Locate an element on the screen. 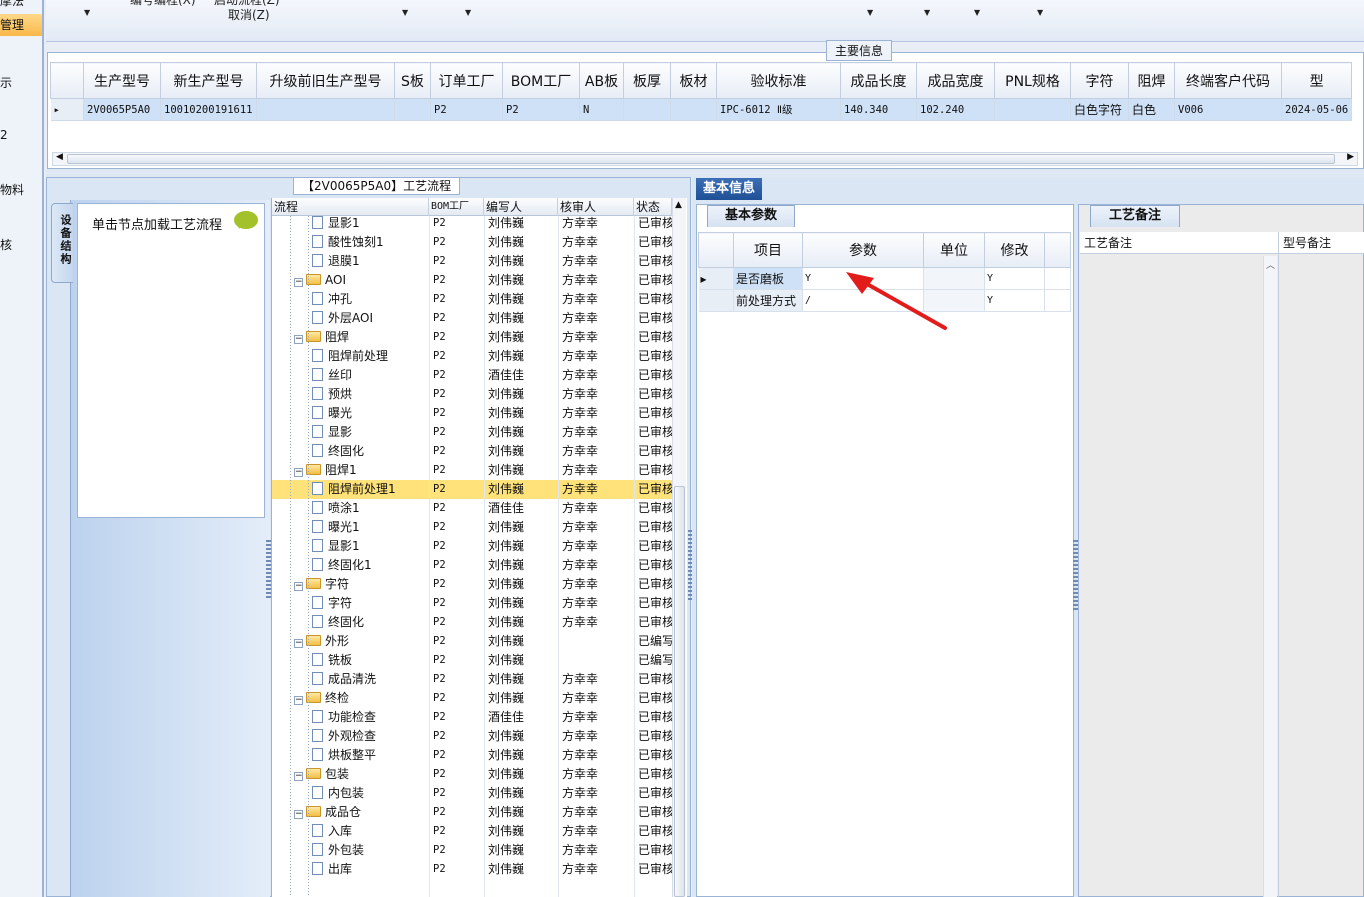  nav-item-2: 示 is located at coordinates (6, 82).